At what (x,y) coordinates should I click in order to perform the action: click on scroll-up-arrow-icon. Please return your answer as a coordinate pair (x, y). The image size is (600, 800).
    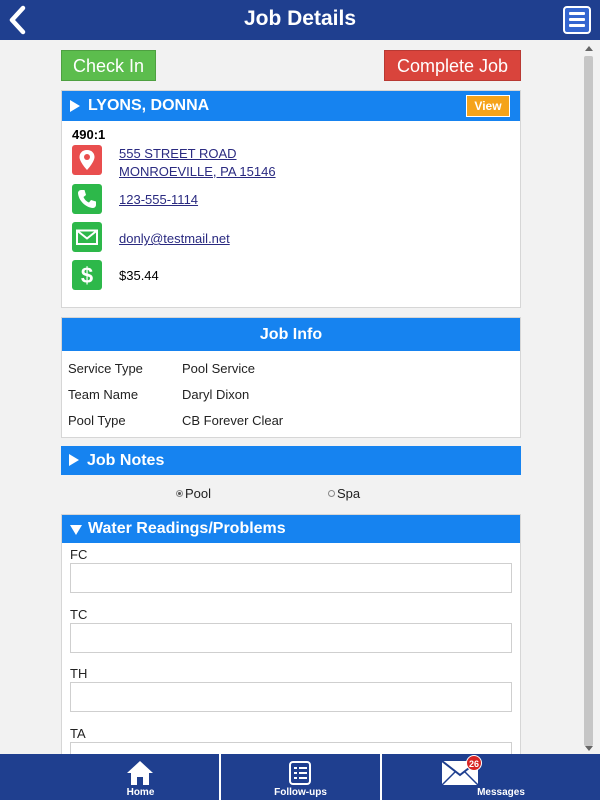
    Looking at the image, I should click on (589, 48).